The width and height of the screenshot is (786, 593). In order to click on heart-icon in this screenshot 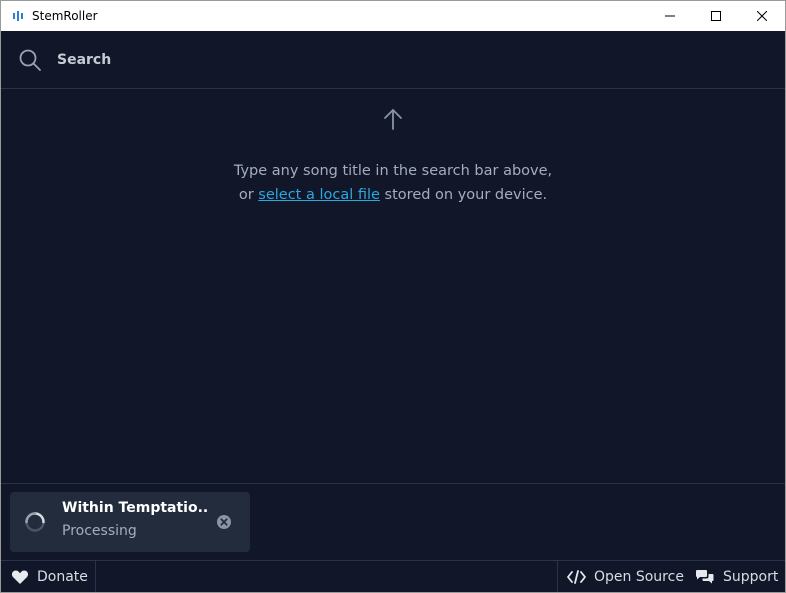, I will do `click(20, 577)`.